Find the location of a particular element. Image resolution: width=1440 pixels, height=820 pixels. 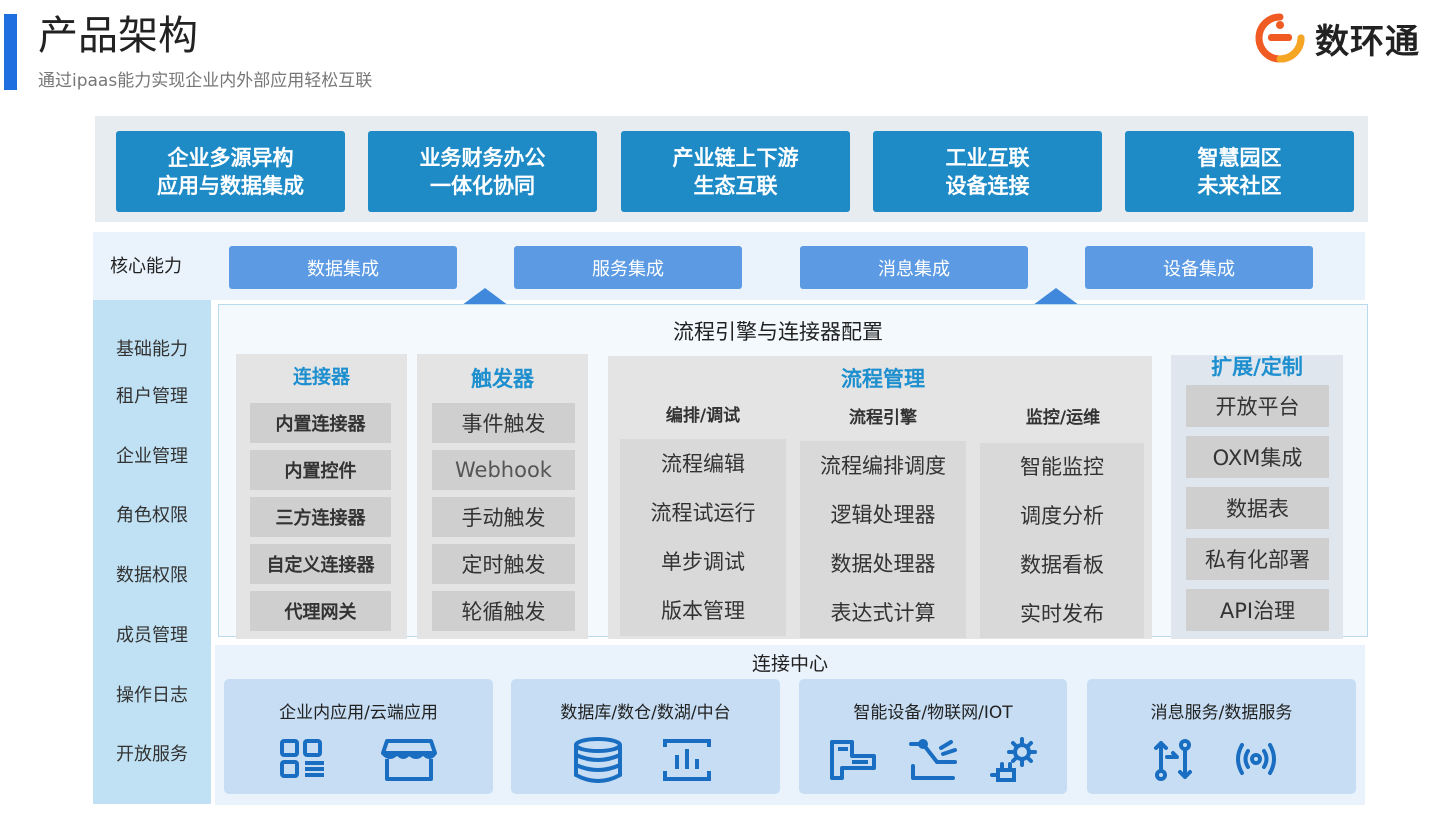

extension-item: 数据表 is located at coordinates (1257, 508).